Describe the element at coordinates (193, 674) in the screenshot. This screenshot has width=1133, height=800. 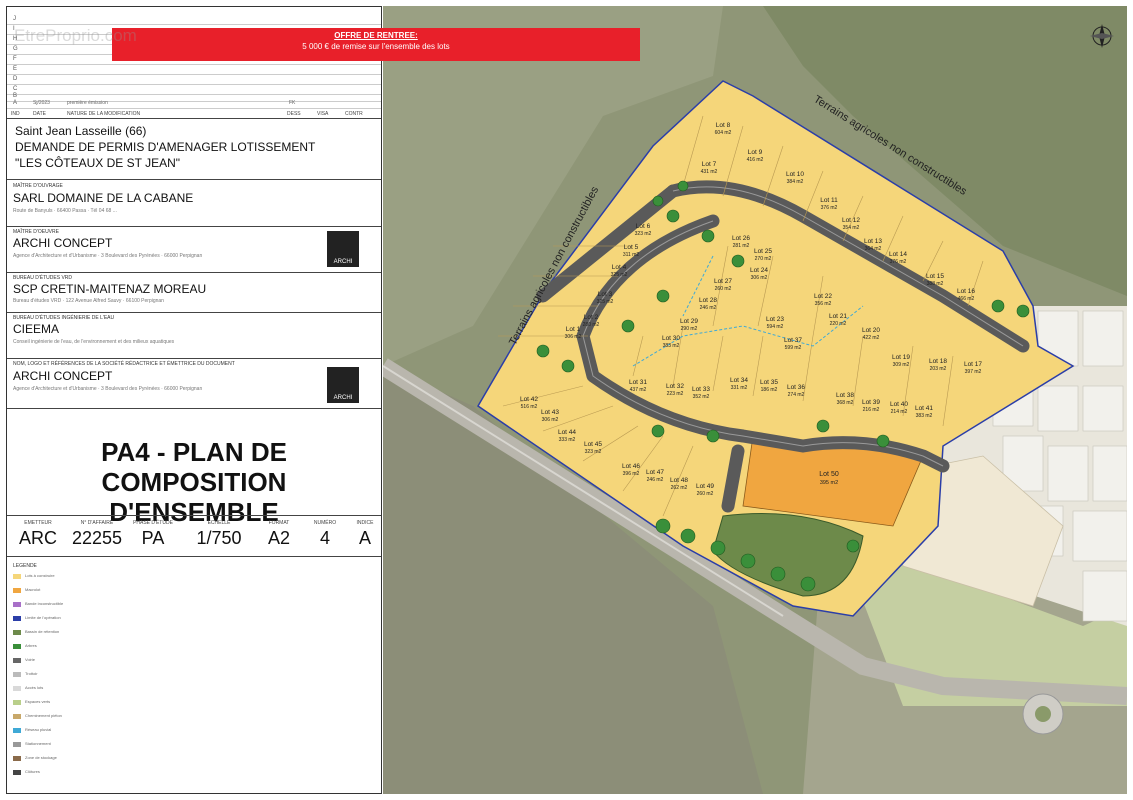
I see `legend-item: Trottoir` at that location.